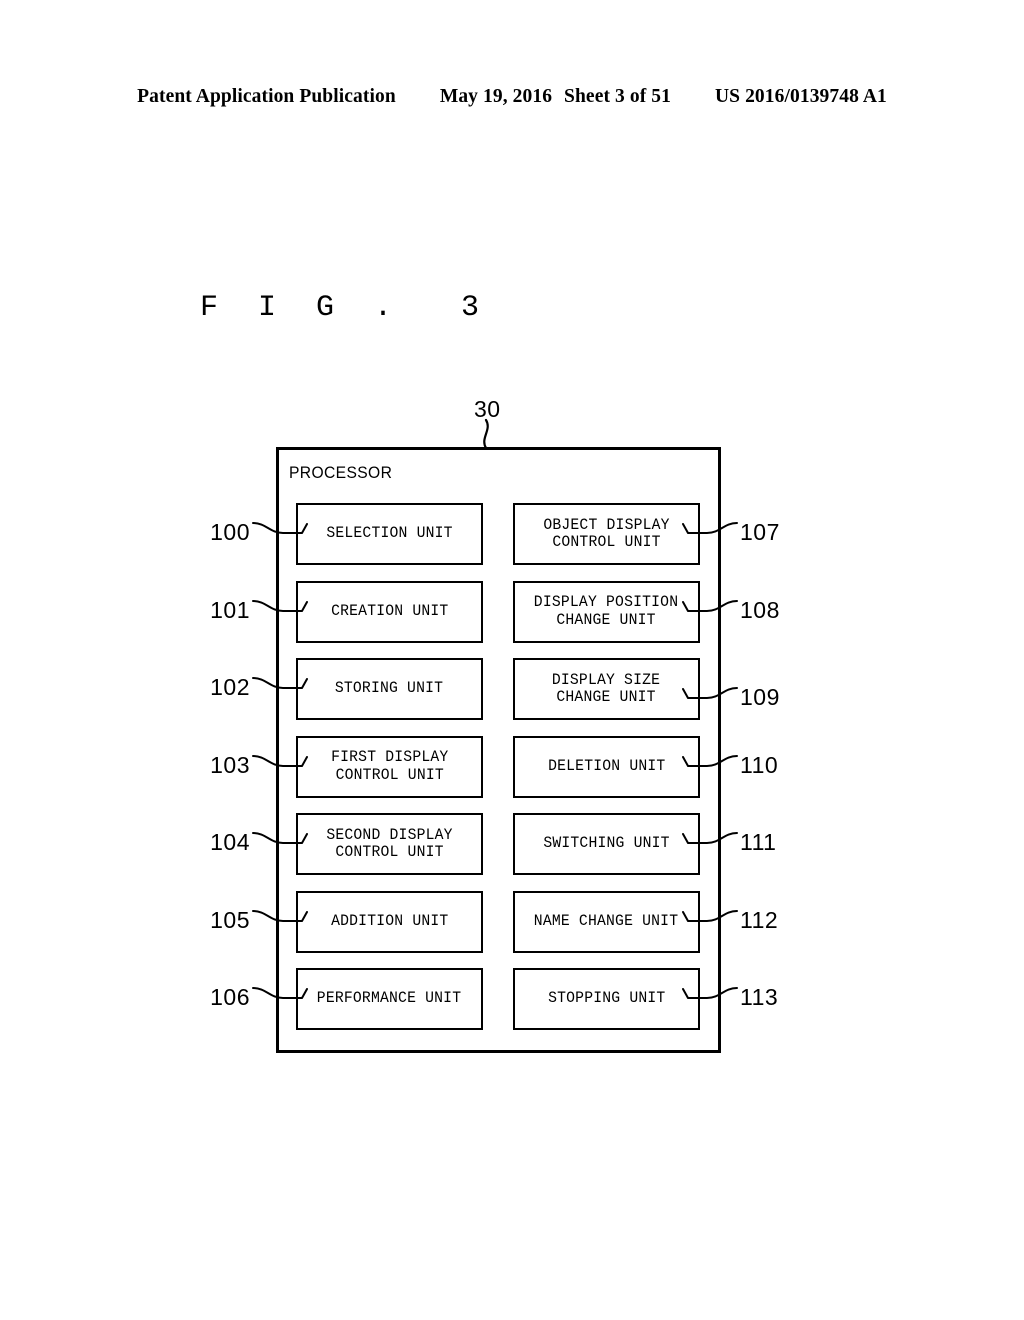 This screenshot has height=1320, width=1024. I want to click on unit-block-label: SWITCHING UNIT, so click(606, 843).